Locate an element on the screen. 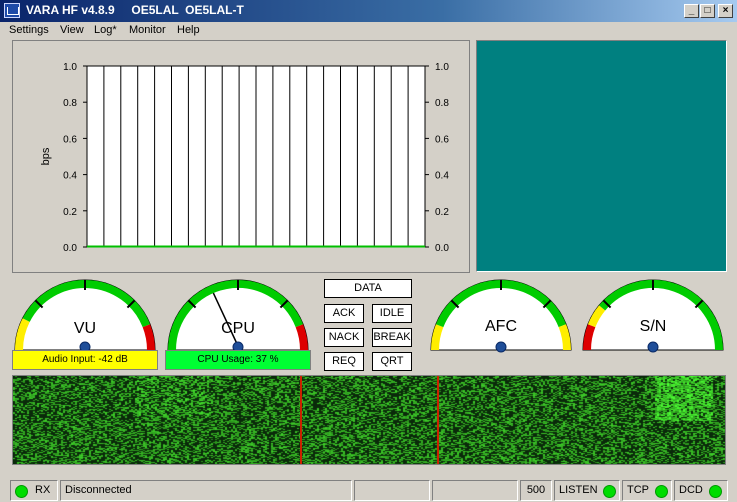 This screenshot has width=737, height=502. tcp-status: TCP is located at coordinates (647, 490).